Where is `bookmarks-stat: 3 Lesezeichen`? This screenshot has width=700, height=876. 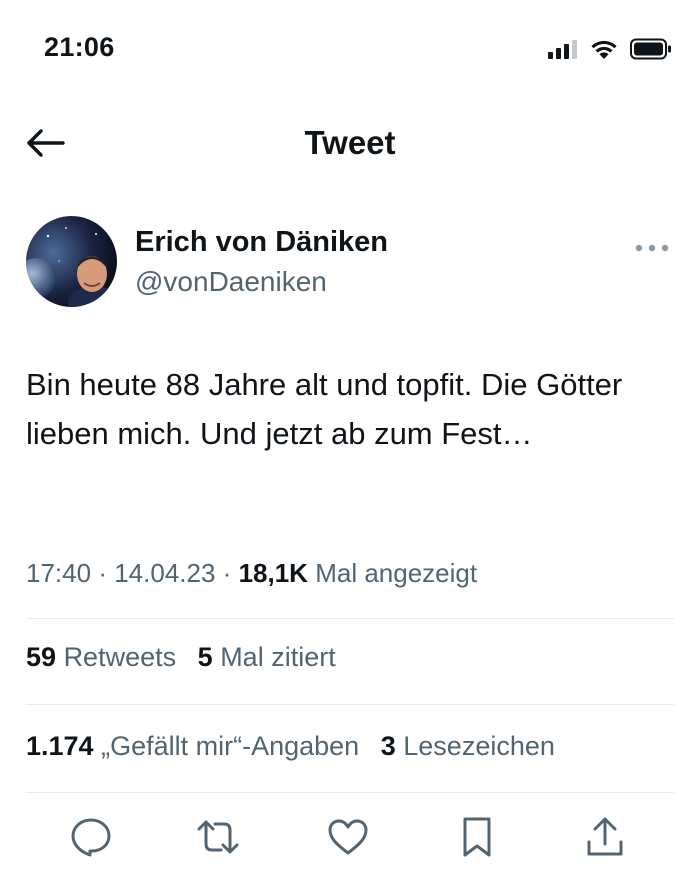
bookmarks-stat: 3 Lesezeichen is located at coordinates (468, 746).